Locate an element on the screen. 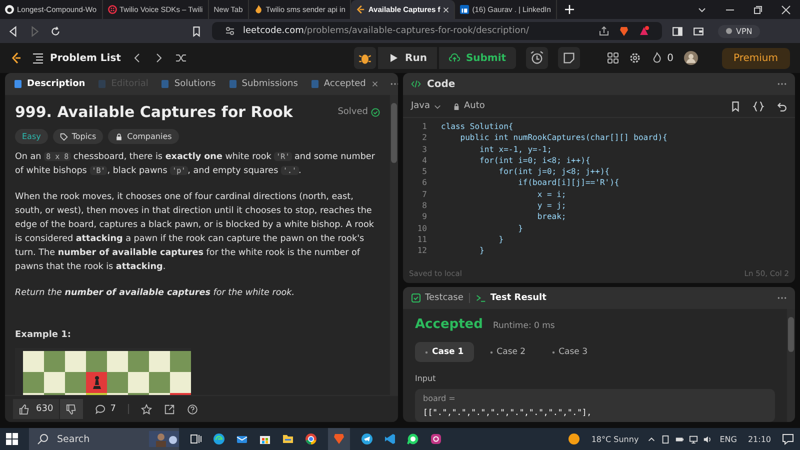 The width and height of the screenshot is (800, 450). panel-tab: Submissions is located at coordinates (263, 84).